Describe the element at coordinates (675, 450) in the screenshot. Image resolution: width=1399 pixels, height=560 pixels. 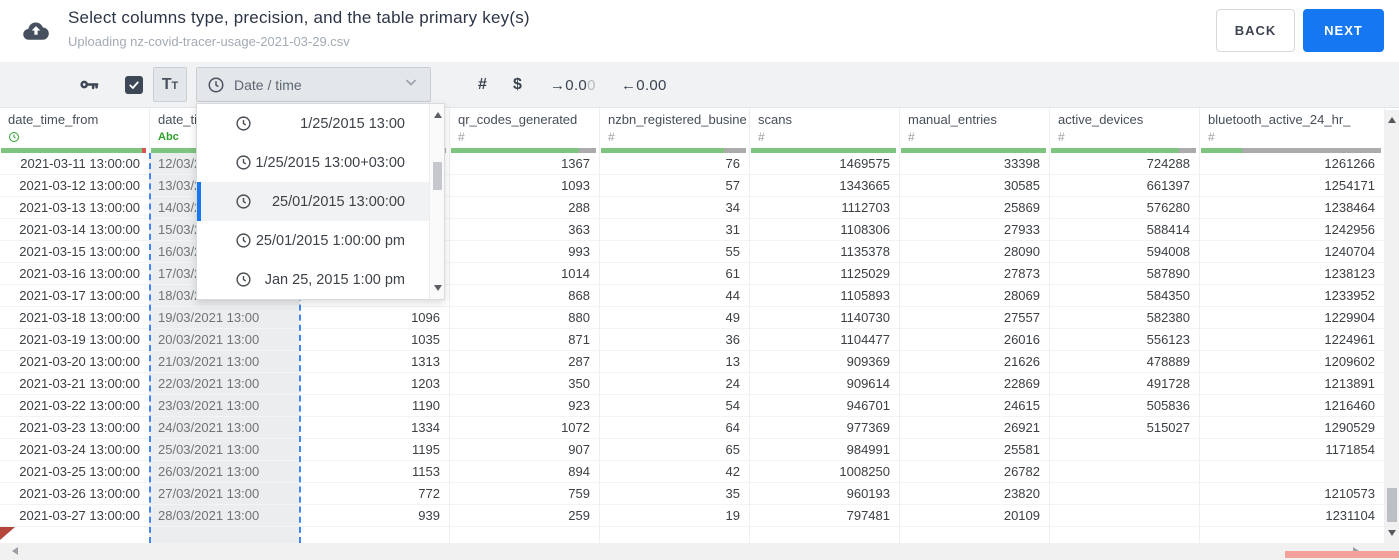
I see `cell: 65` at that location.